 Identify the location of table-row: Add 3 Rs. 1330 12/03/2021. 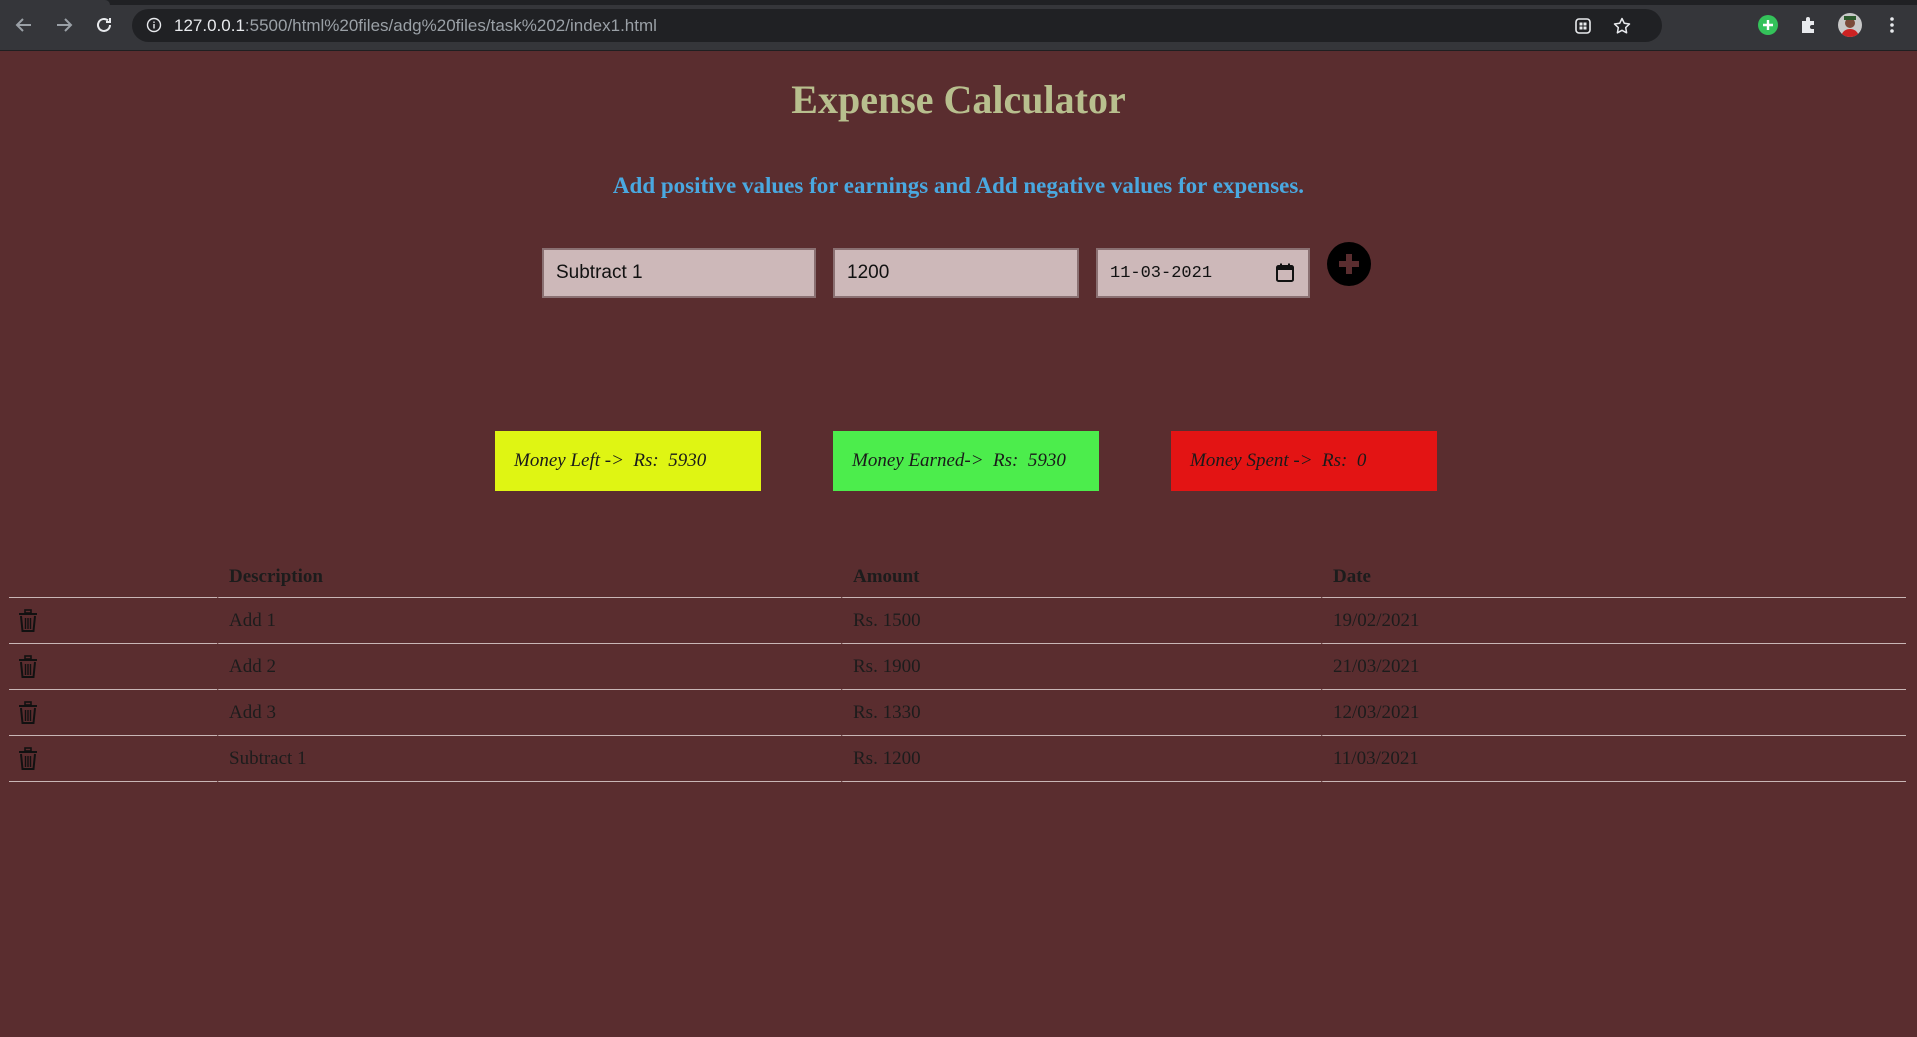
(957, 713).